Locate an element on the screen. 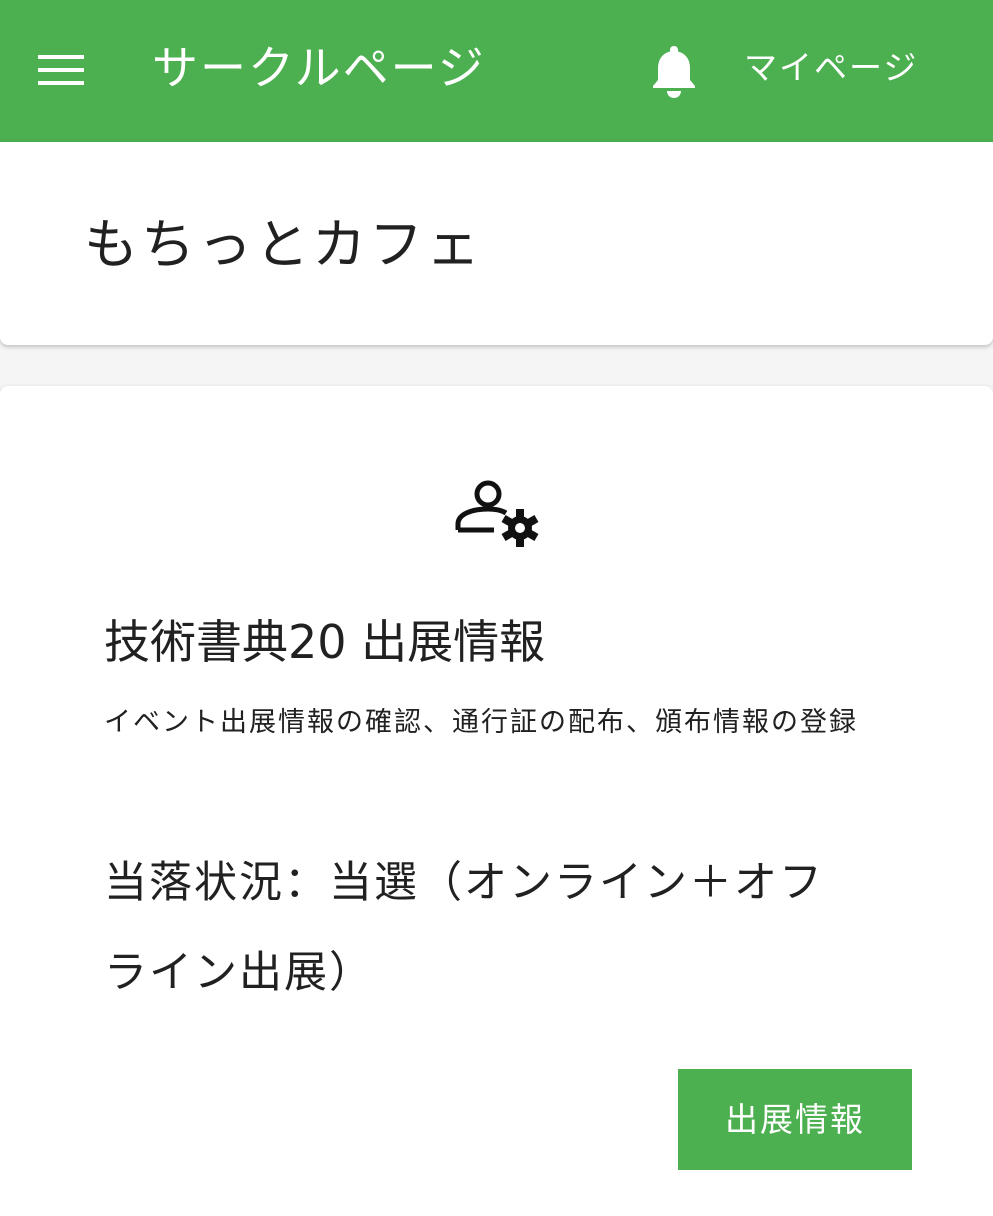 The width and height of the screenshot is (993, 1216). circle-name: もちっとカフェ is located at coordinates (283, 244).